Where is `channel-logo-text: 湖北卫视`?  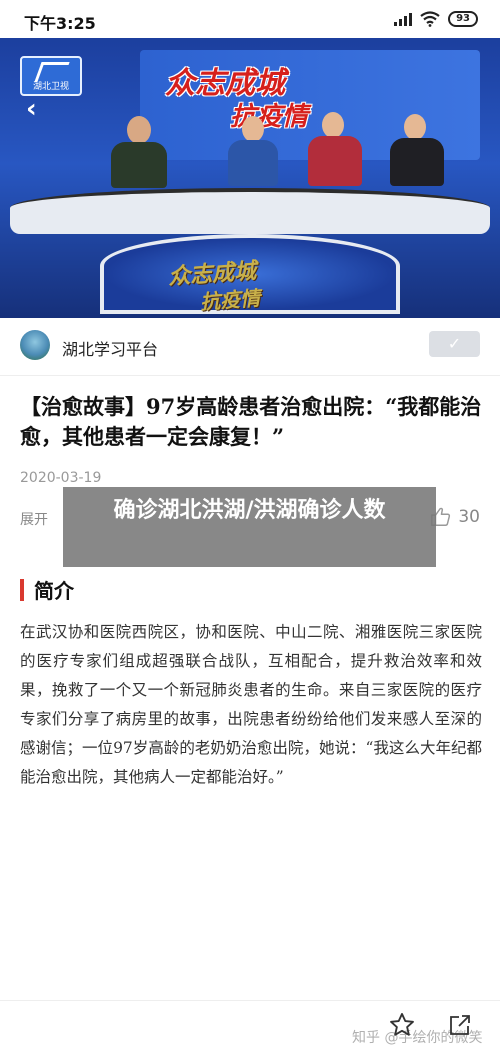 channel-logo-text: 湖北卫视 is located at coordinates (50, 87).